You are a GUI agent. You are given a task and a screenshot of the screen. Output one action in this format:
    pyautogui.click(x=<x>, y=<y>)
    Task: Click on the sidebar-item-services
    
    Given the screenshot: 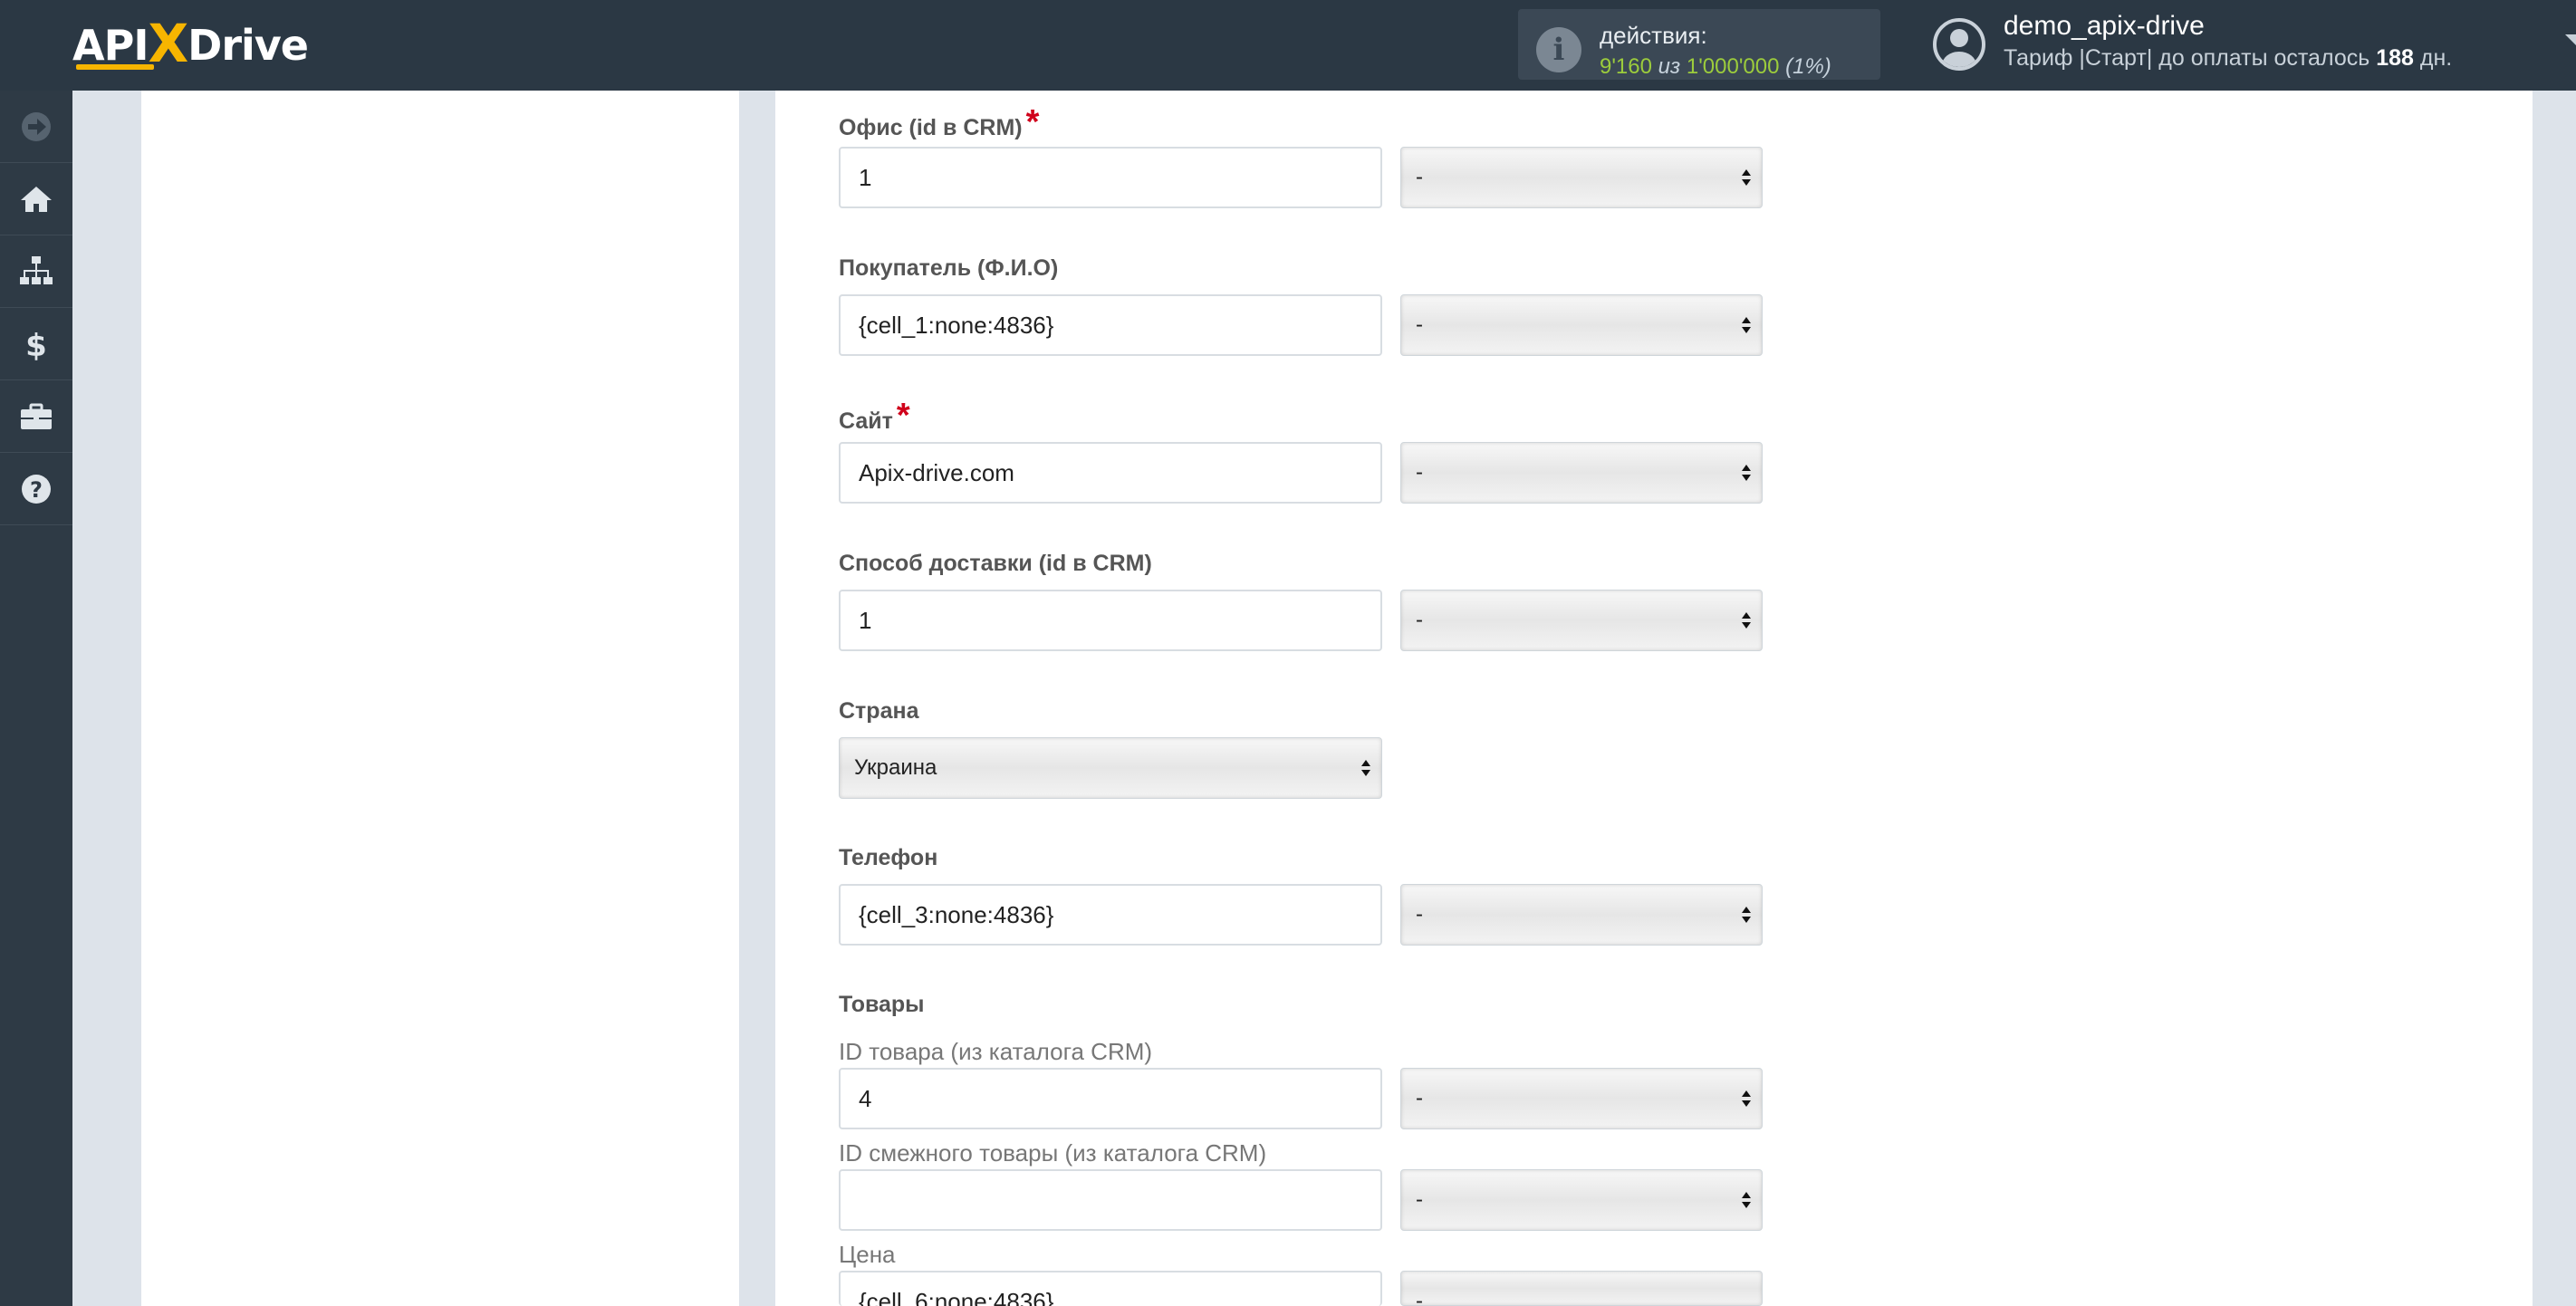 What is the action you would take?
    pyautogui.click(x=36, y=417)
    